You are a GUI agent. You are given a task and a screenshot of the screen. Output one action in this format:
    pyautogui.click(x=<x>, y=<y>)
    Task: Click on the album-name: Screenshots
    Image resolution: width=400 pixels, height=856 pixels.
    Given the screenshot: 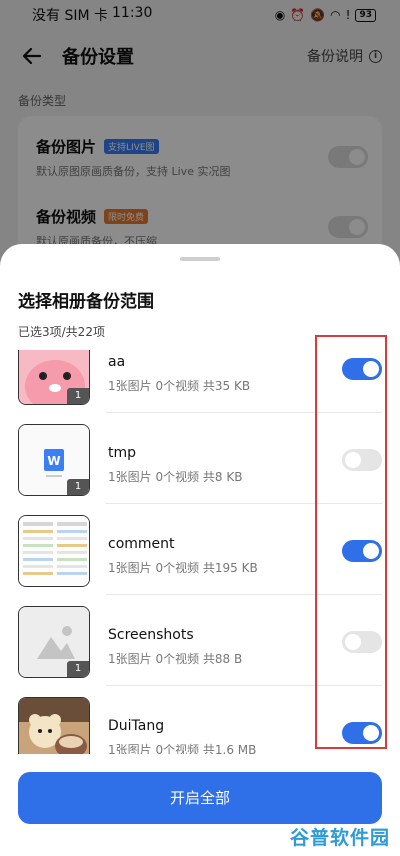 What is the action you would take?
    pyautogui.click(x=151, y=635)
    